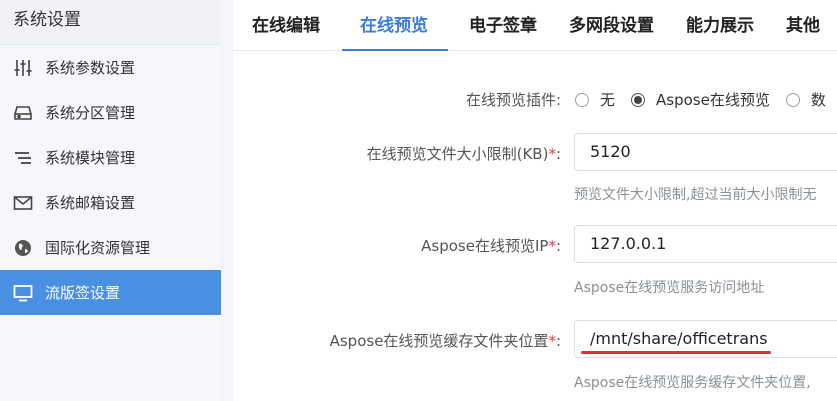  I want to click on tab-bar: 在线编辑 在线预览 电子签章 多网段设置 能力展示 其他, so click(535, 25).